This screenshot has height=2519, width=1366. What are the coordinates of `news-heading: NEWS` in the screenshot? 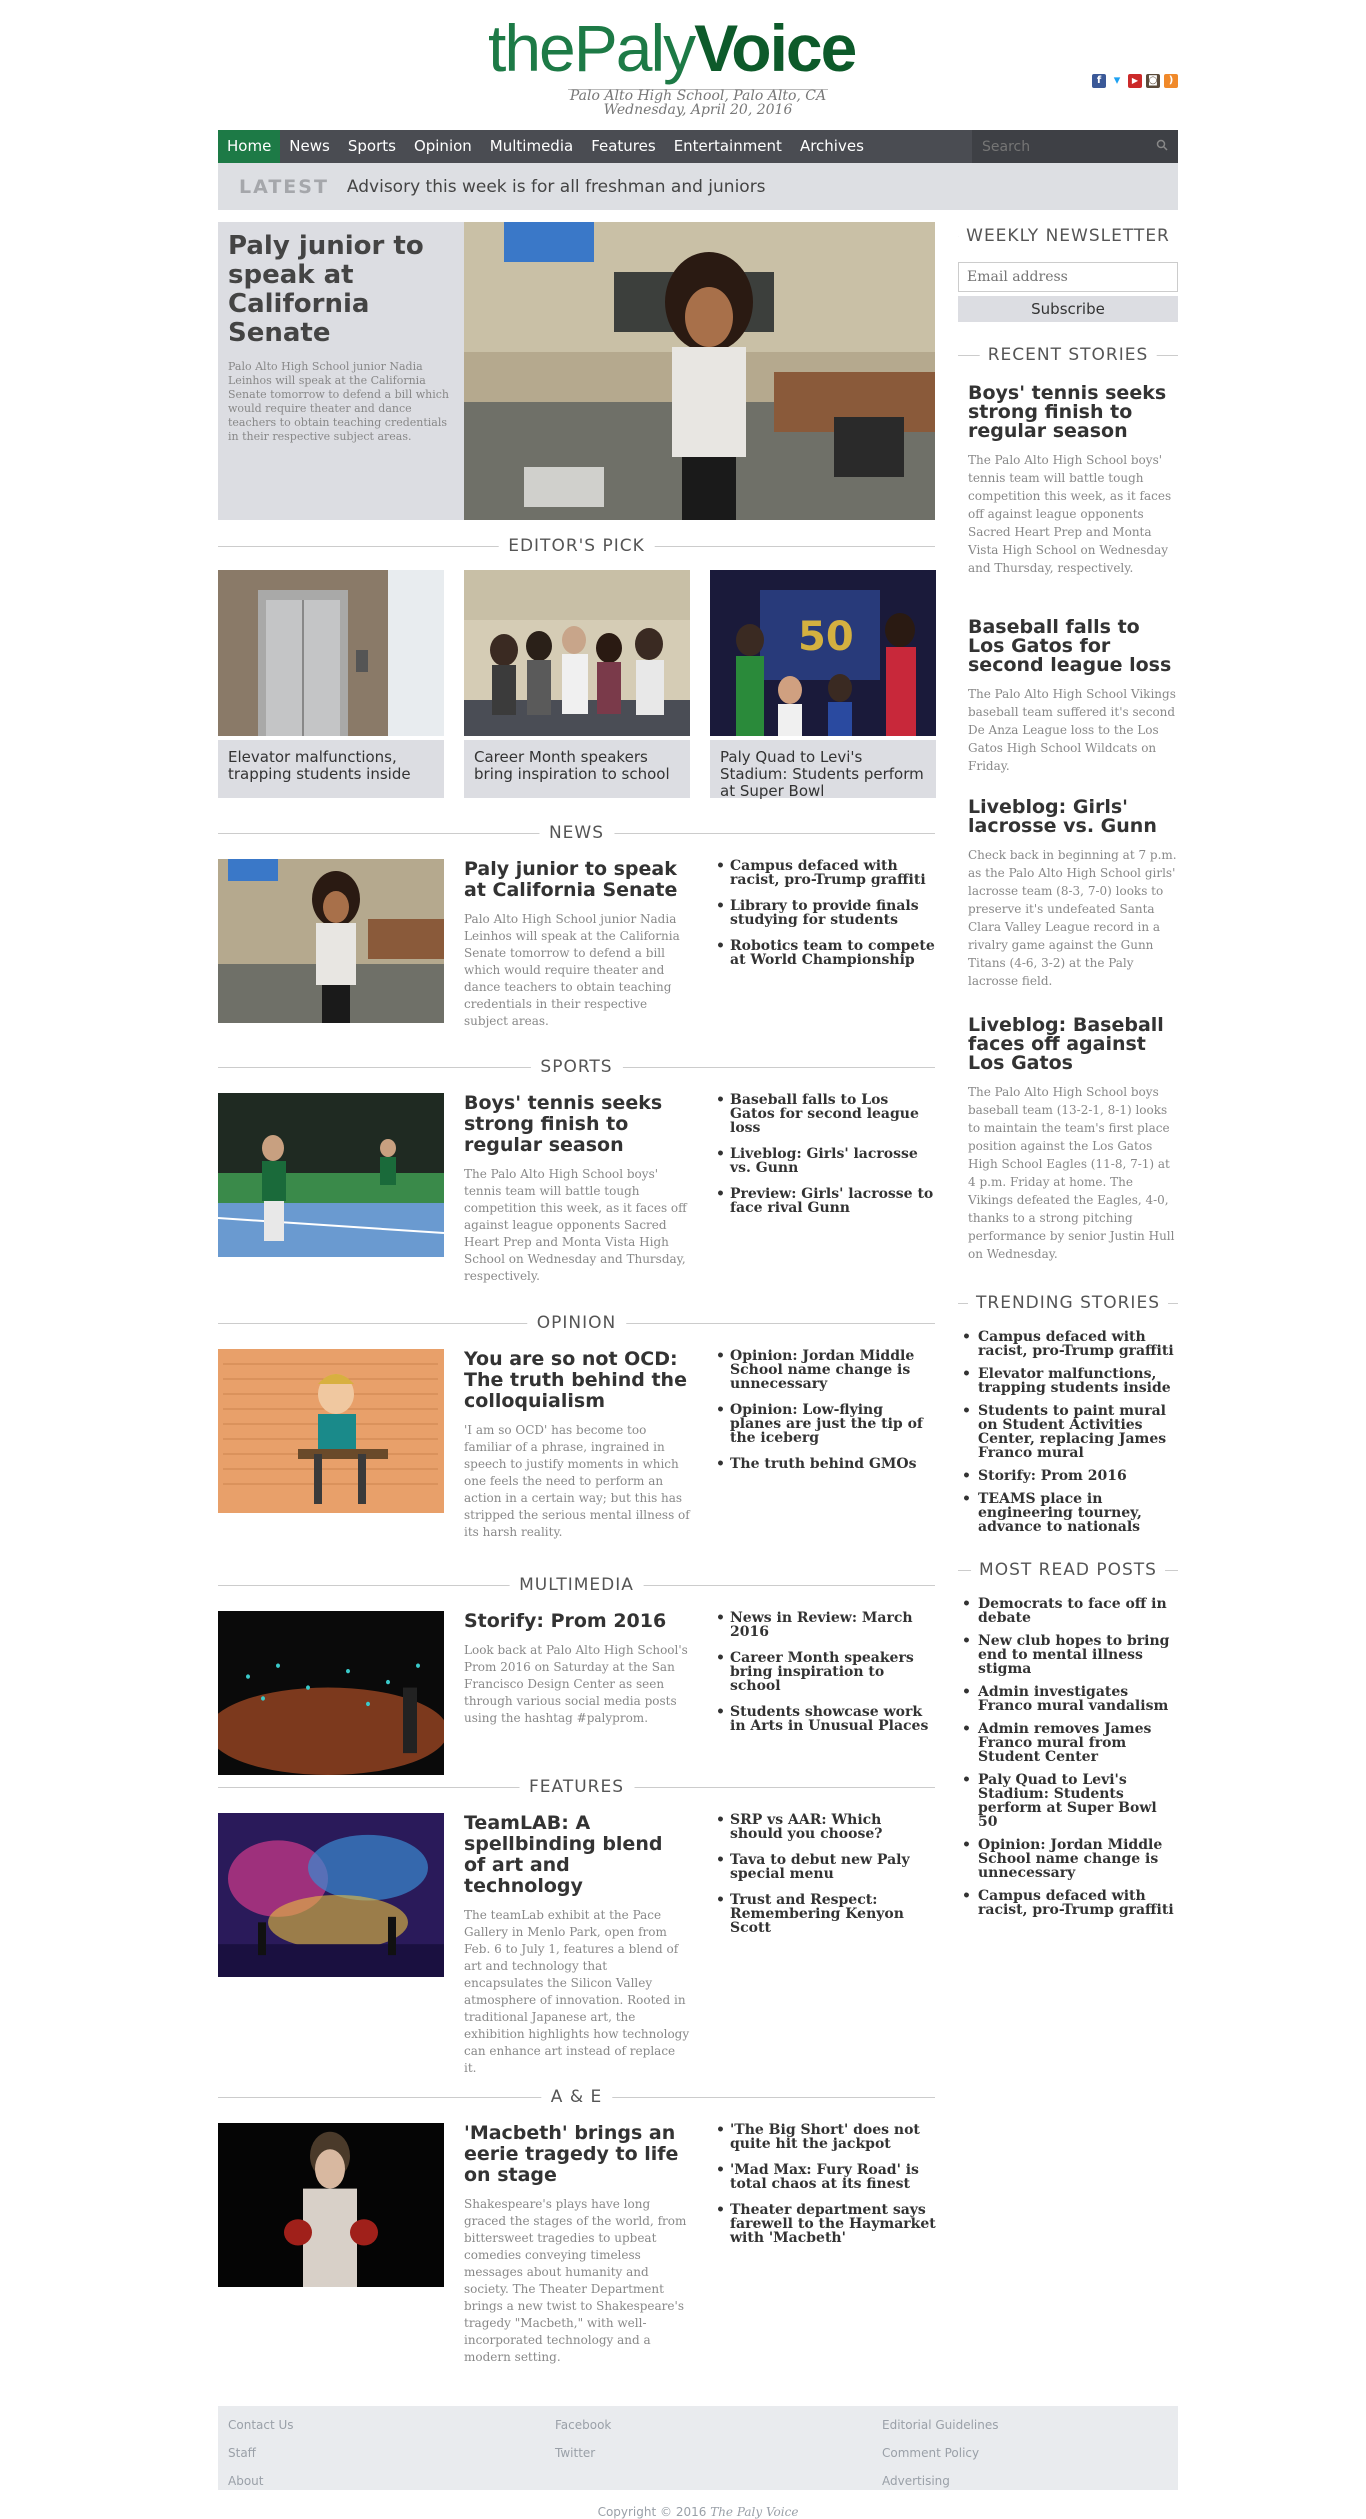 It's located at (576, 833).